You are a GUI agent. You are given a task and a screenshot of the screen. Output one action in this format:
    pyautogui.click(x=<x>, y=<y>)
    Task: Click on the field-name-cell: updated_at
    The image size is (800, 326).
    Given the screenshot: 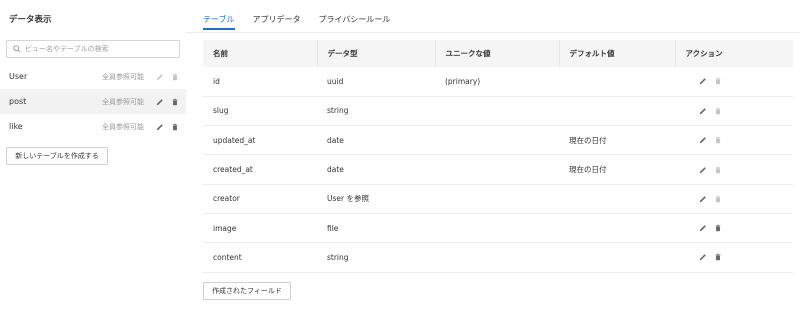 What is the action you would take?
    pyautogui.click(x=260, y=140)
    